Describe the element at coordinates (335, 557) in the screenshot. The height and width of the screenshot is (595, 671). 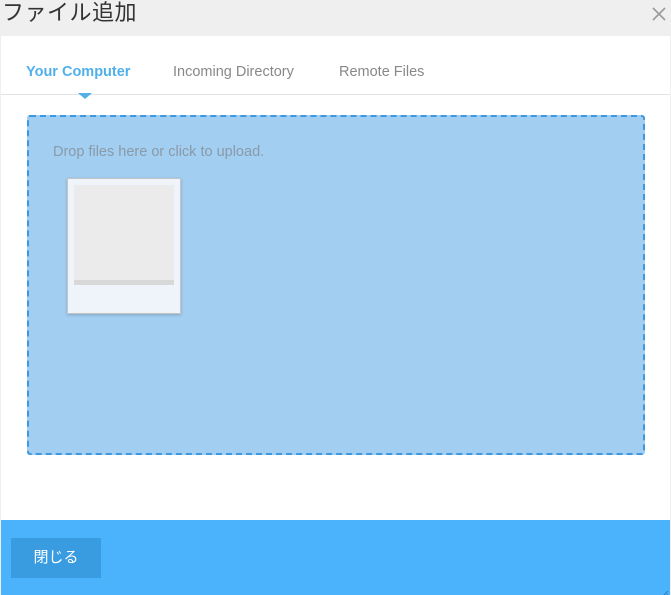
I see `dialog-footer: 閉じる` at that location.